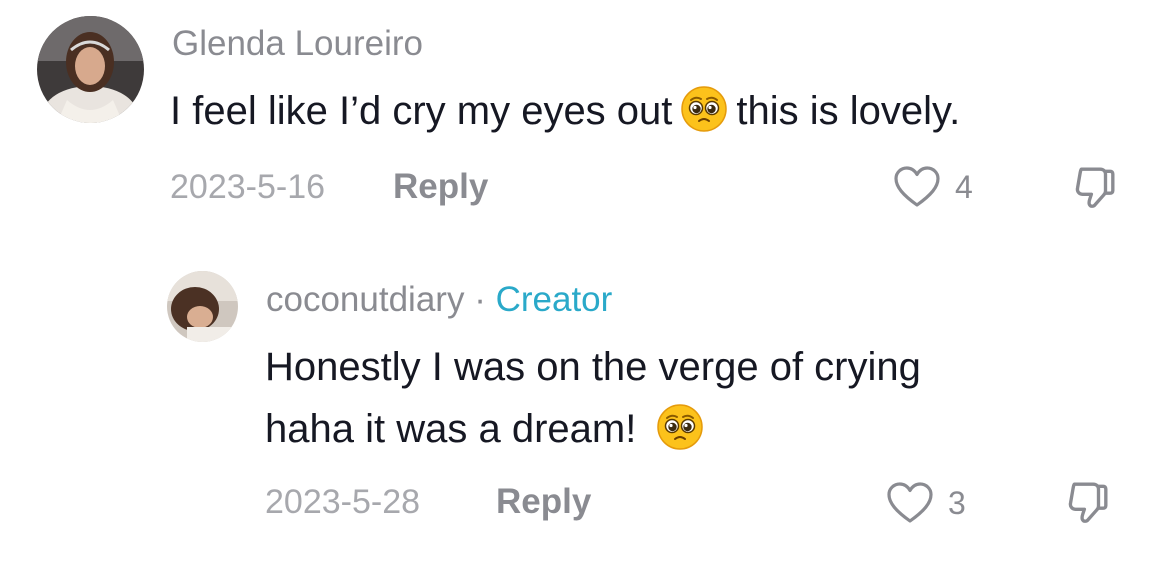  Describe the element at coordinates (248, 187) in the screenshot. I see `comment-date: 2023-5-16` at that location.